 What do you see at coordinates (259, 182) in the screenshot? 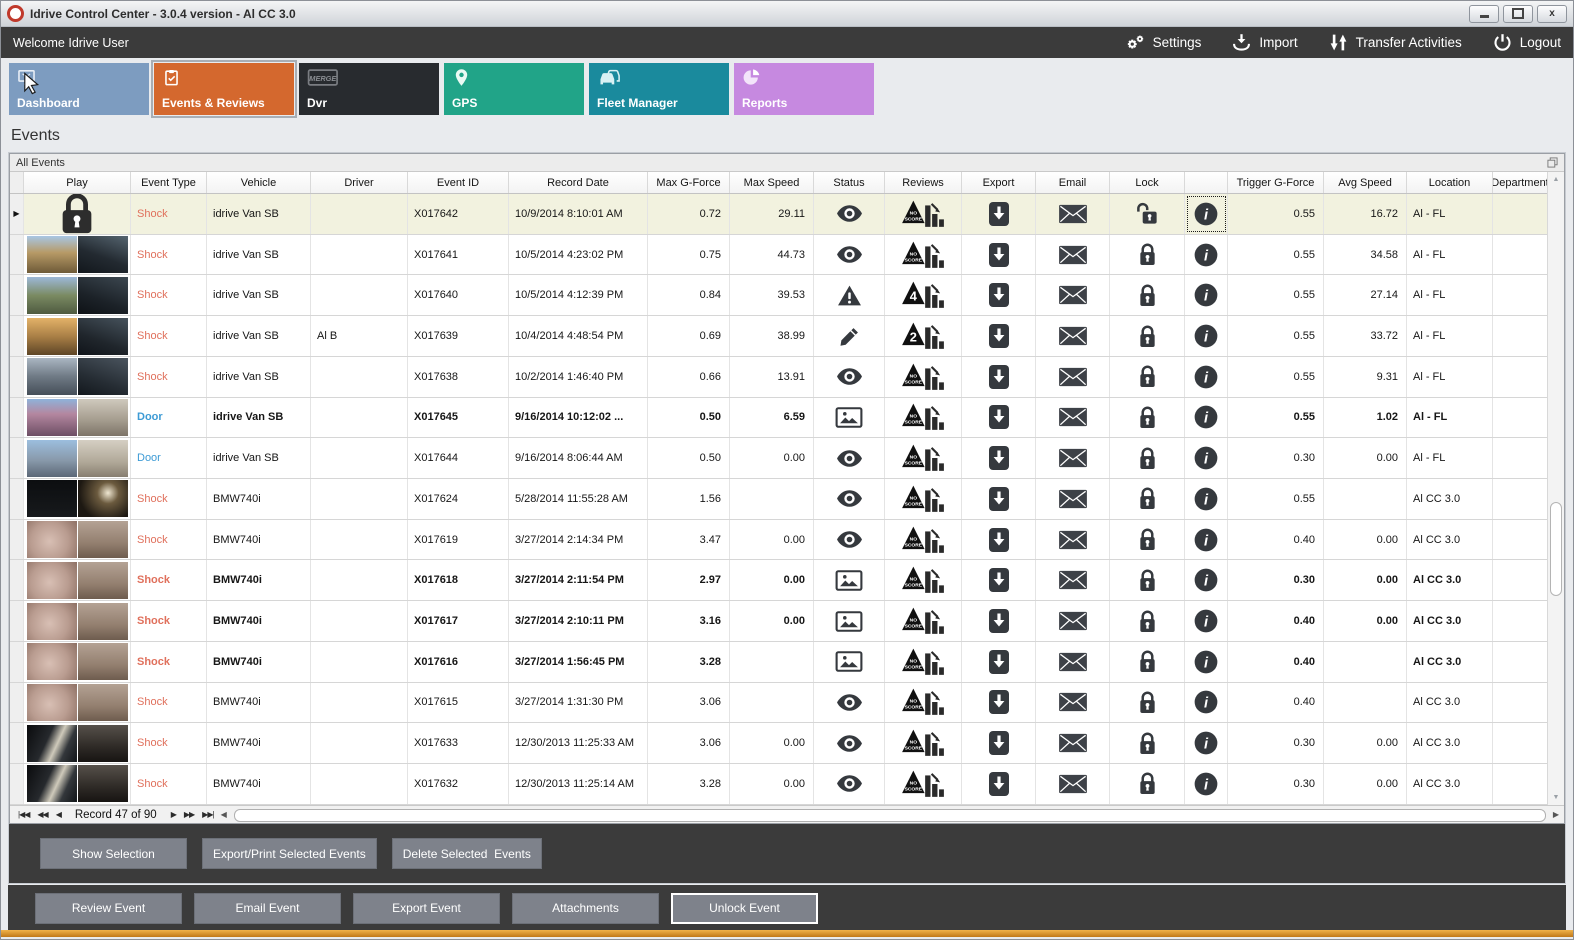
I see `column-header-vehicle: Vehicle` at bounding box center [259, 182].